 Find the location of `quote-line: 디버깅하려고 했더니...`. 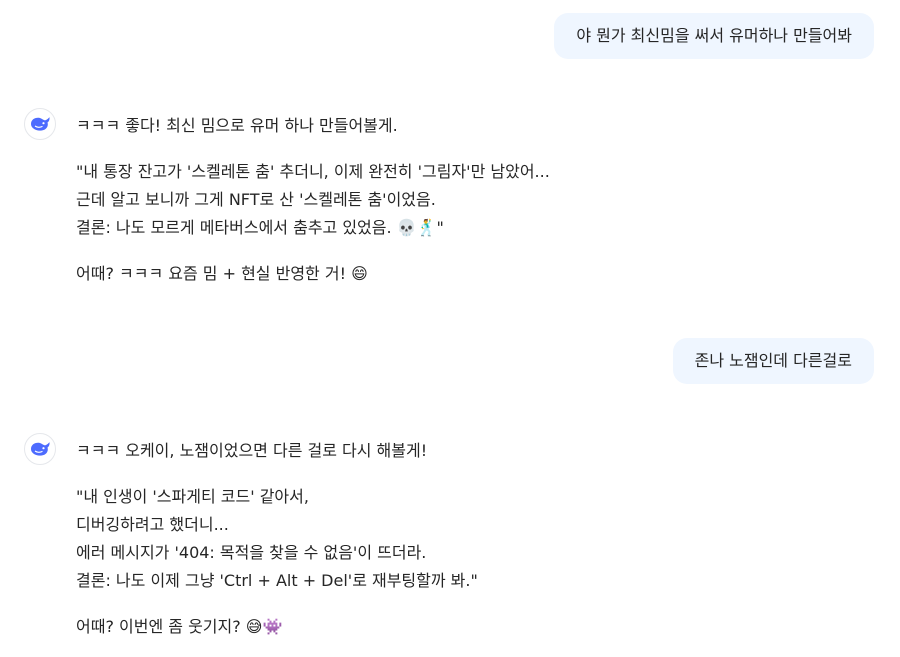

quote-line: 디버깅하려고 했더니... is located at coordinates (152, 524).